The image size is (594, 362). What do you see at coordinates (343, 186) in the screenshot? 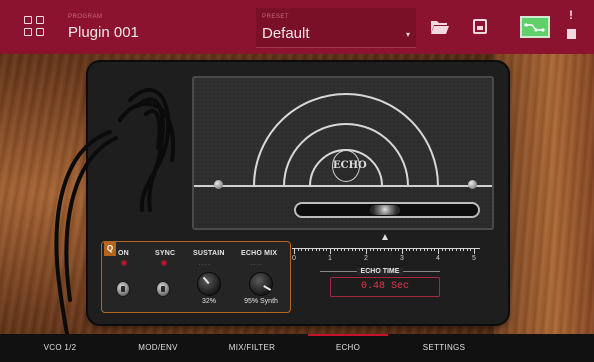
I see `speaker-divider` at bounding box center [343, 186].